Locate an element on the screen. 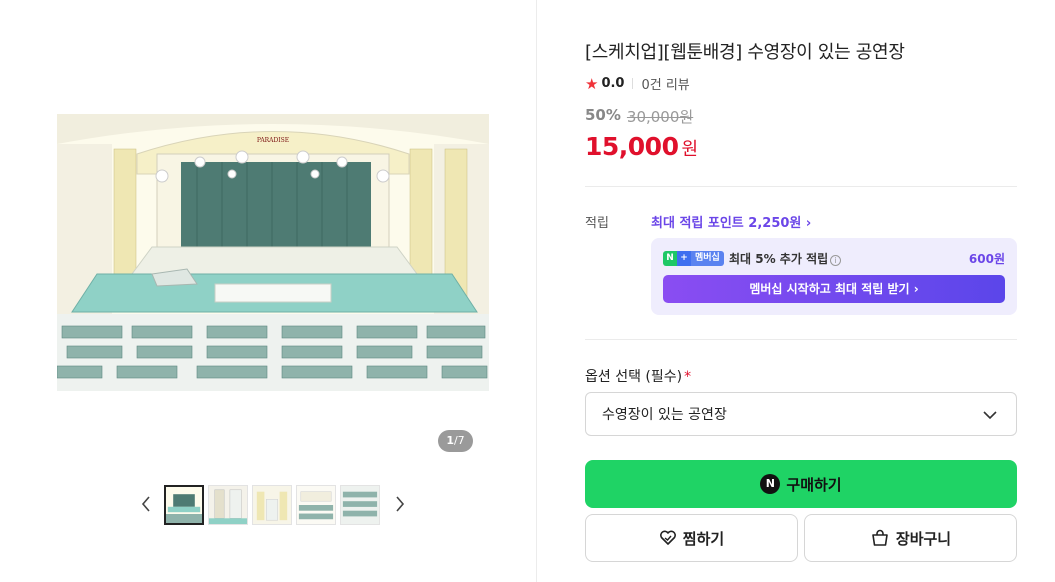 The image size is (1055, 582). thumbnail-strip is located at coordinates (272, 505).